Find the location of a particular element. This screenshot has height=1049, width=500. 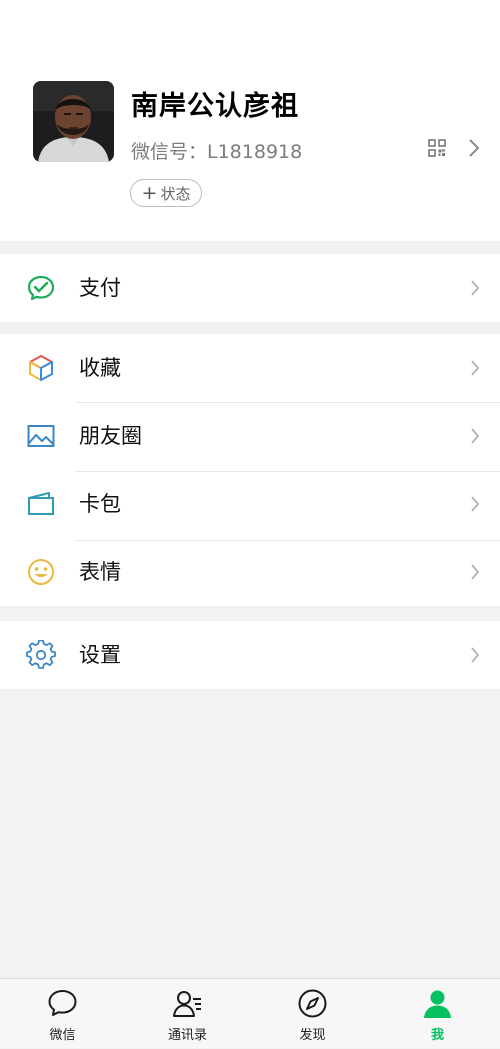

menu-item-stickers: 表情 is located at coordinates (250, 572).